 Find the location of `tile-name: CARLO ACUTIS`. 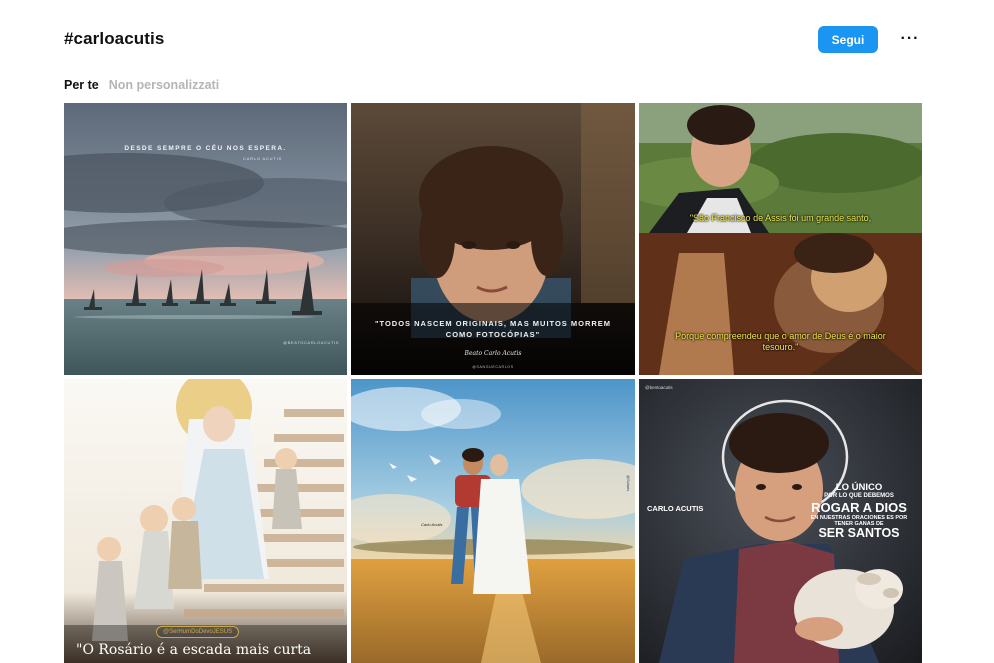

tile-name: CARLO ACUTIS is located at coordinates (675, 508).